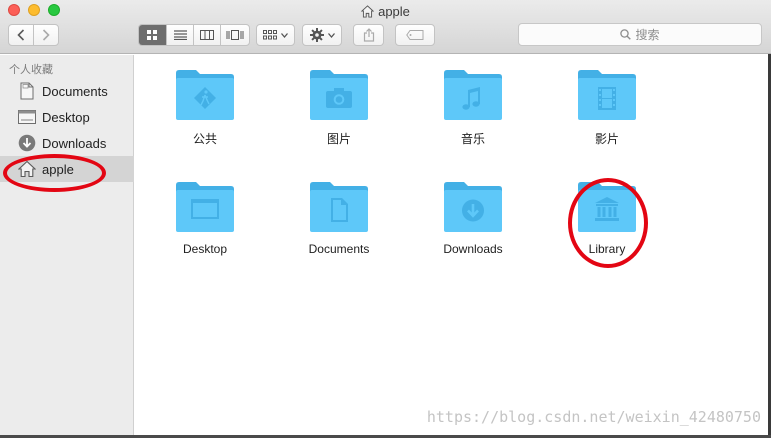  I want to click on sidebar-item-desktop: Desktop, so click(67, 117).